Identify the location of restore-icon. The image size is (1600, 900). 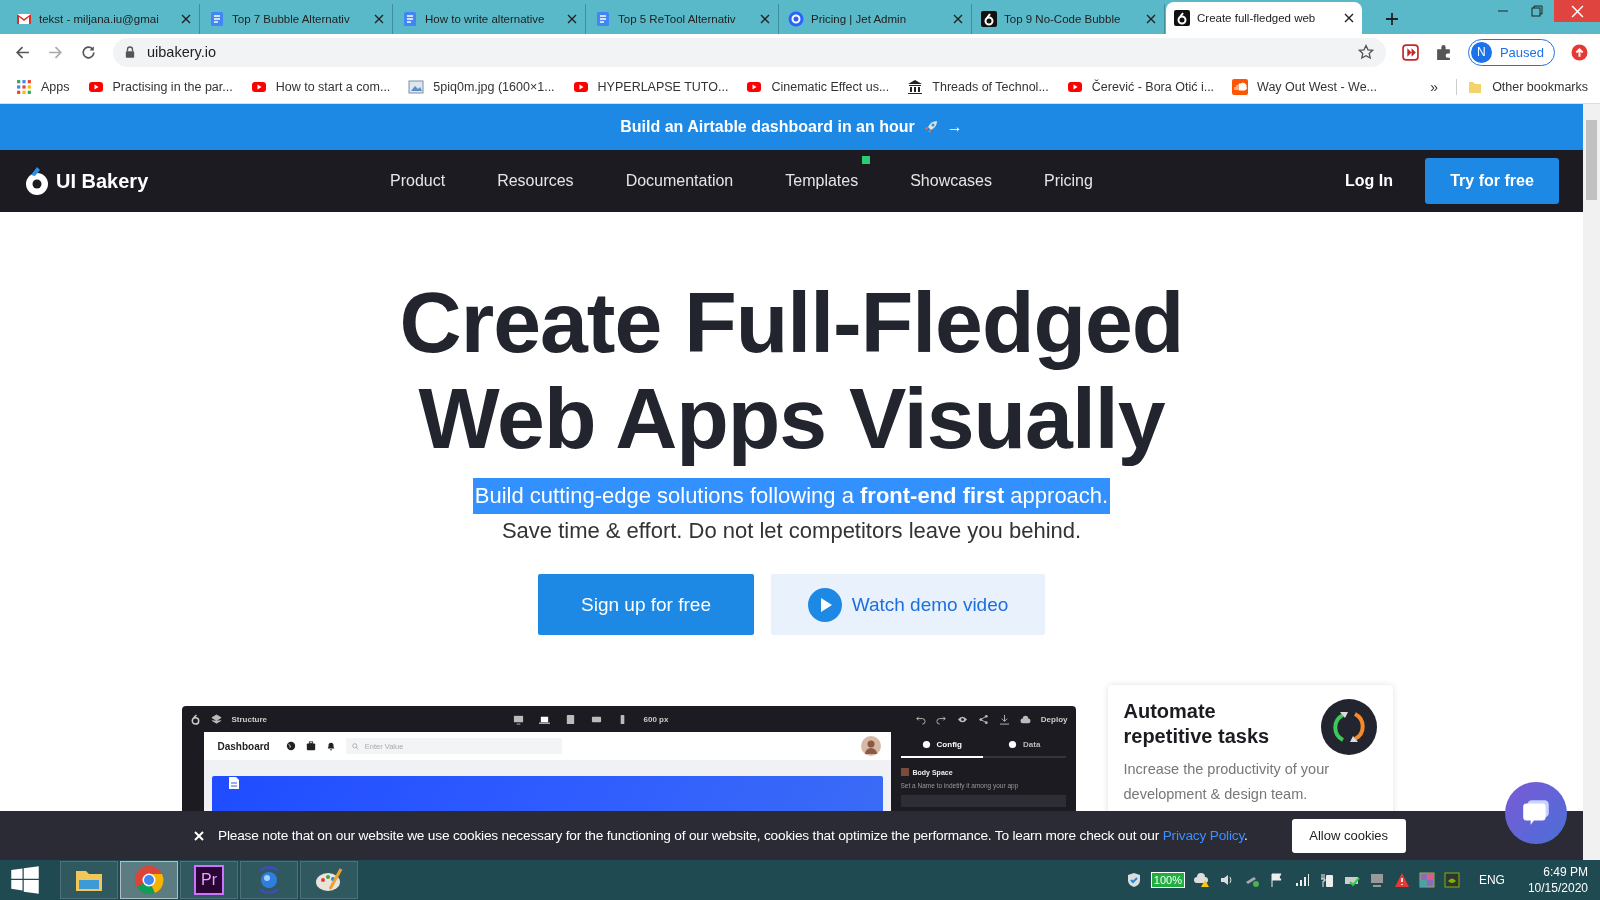
(1537, 11).